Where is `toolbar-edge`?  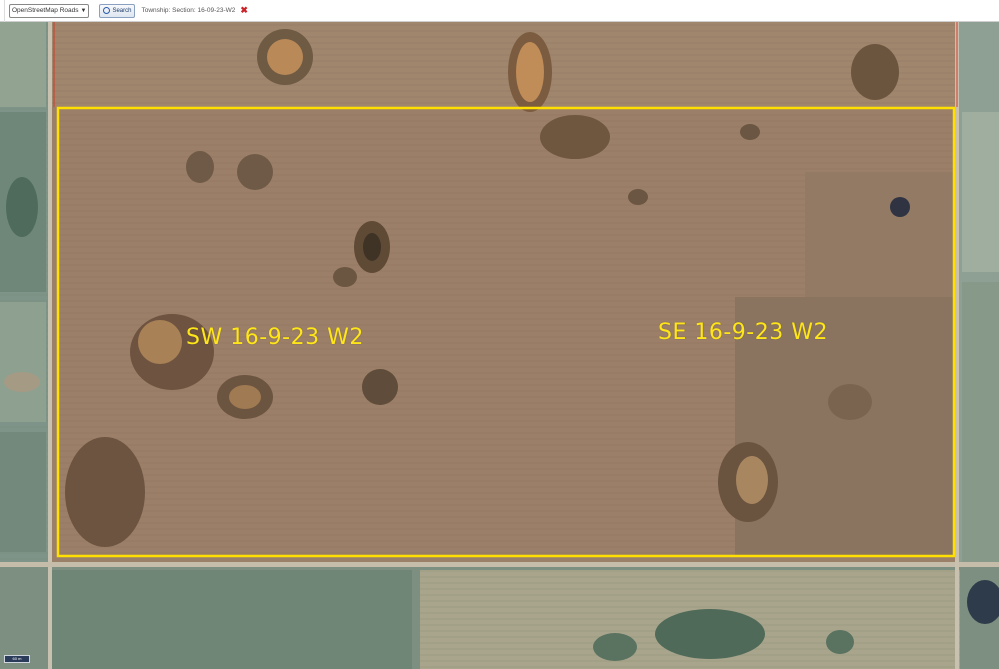
toolbar-edge is located at coordinates (2, 11).